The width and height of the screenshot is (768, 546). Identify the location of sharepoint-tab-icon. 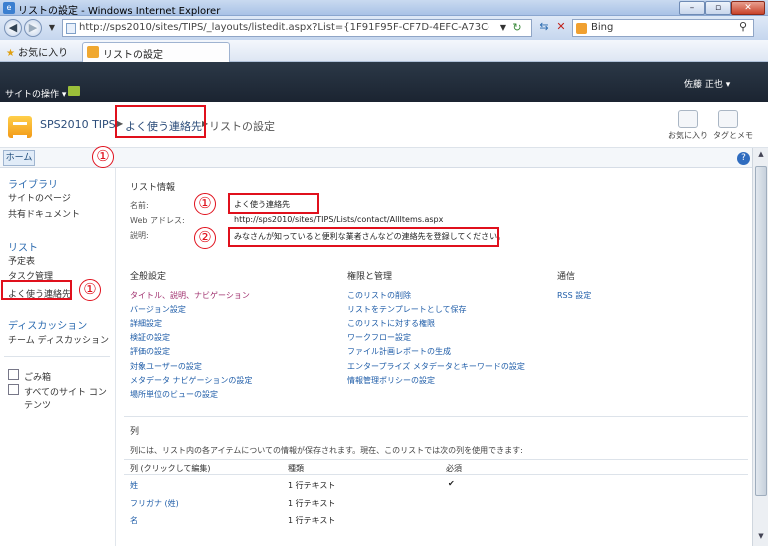
(93, 52).